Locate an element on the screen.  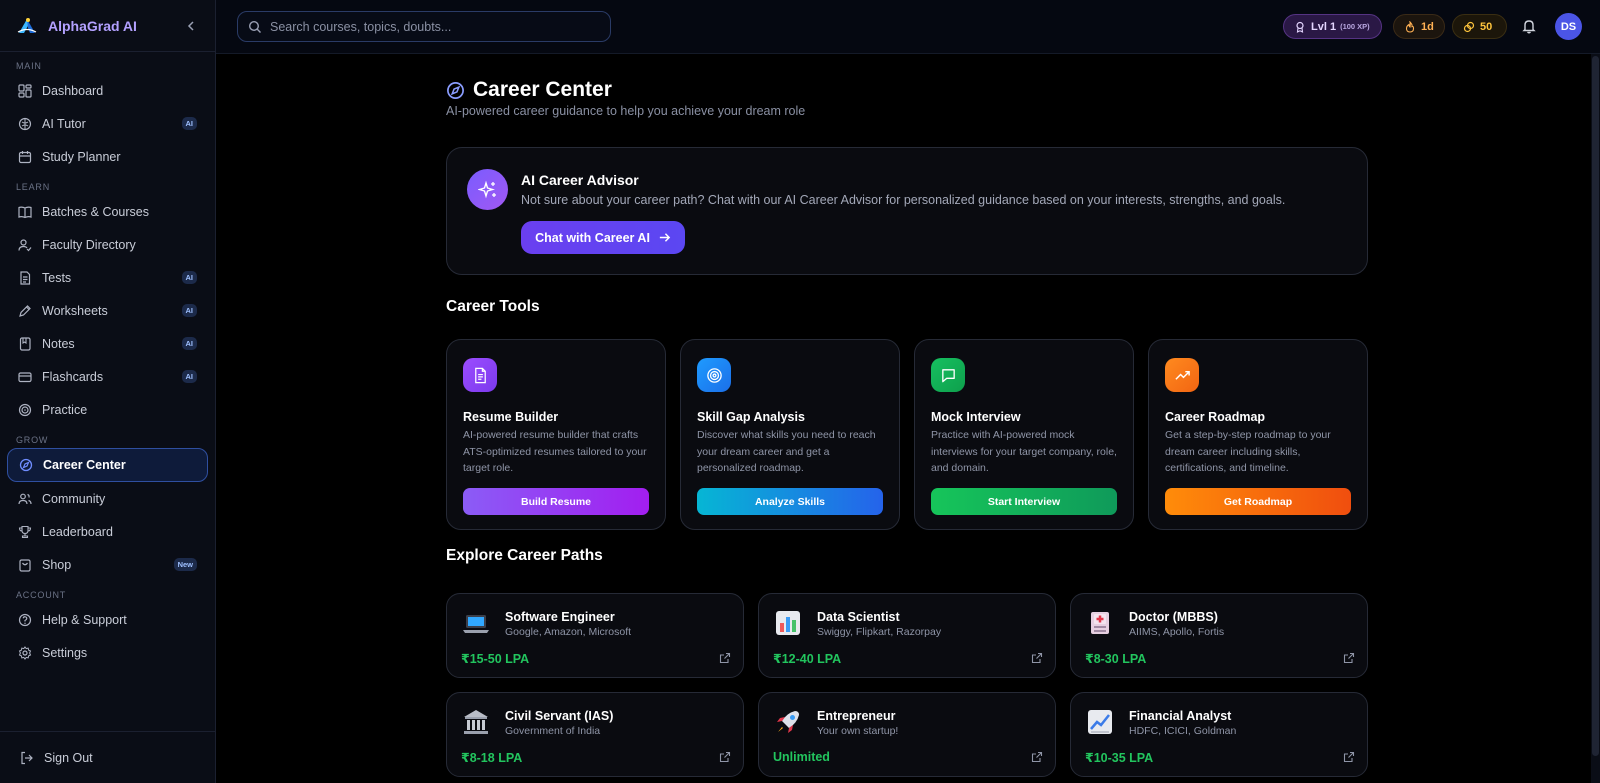
advisor-title: AI Career Advisor is located at coordinates (580, 180).